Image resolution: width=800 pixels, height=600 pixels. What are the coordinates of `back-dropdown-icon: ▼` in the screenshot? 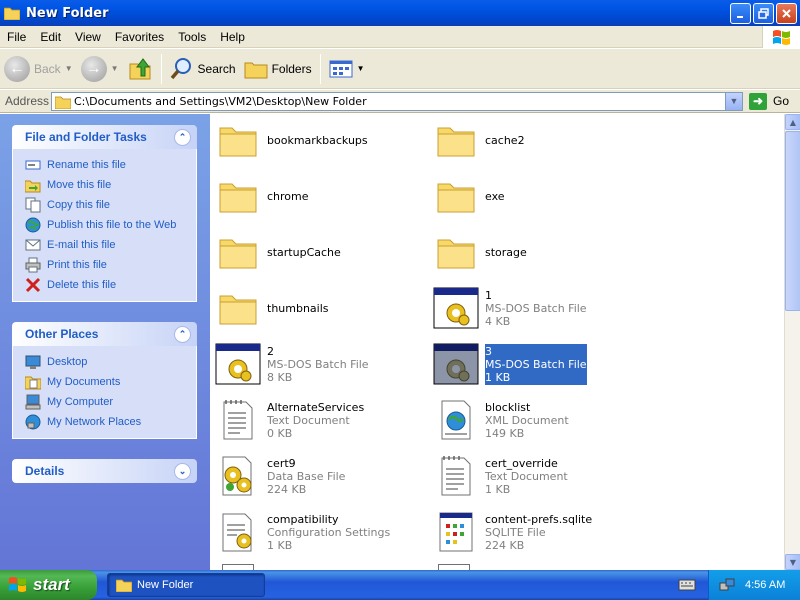 It's located at (69, 68).